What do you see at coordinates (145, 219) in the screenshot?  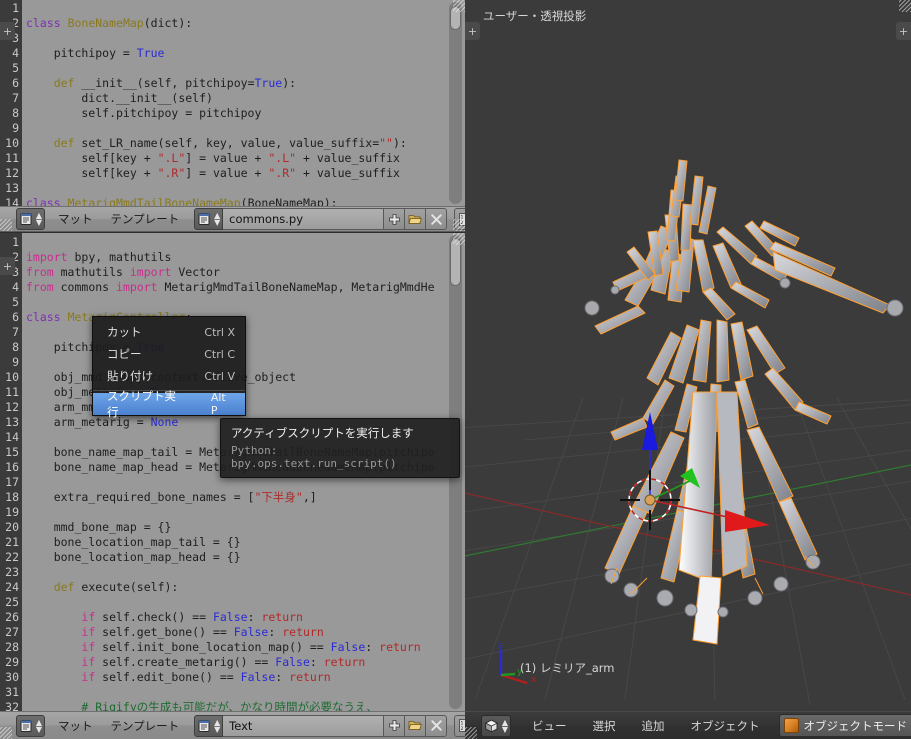 I see `menu-templates-top: テンプレート` at bounding box center [145, 219].